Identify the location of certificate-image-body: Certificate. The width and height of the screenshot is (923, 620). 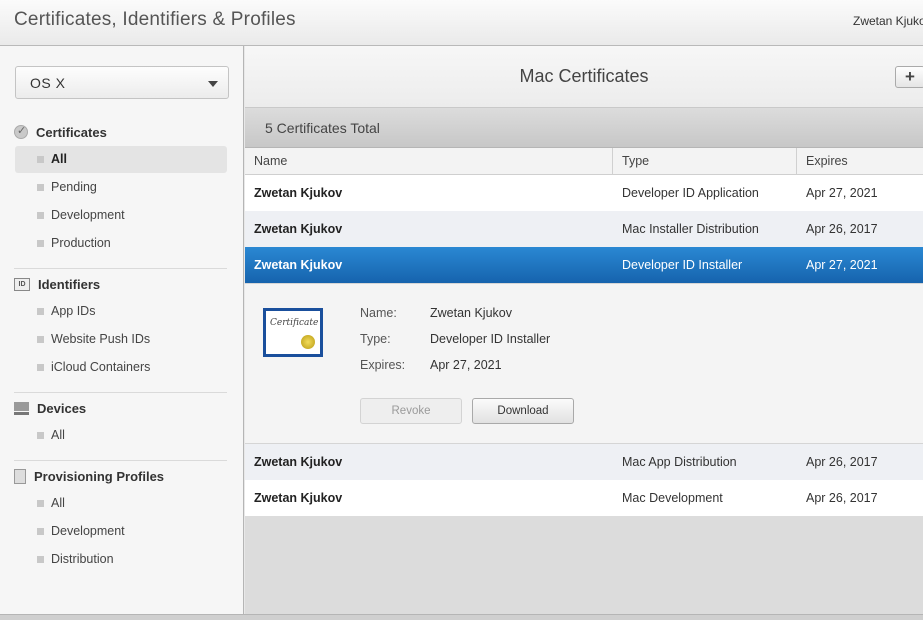
(293, 332).